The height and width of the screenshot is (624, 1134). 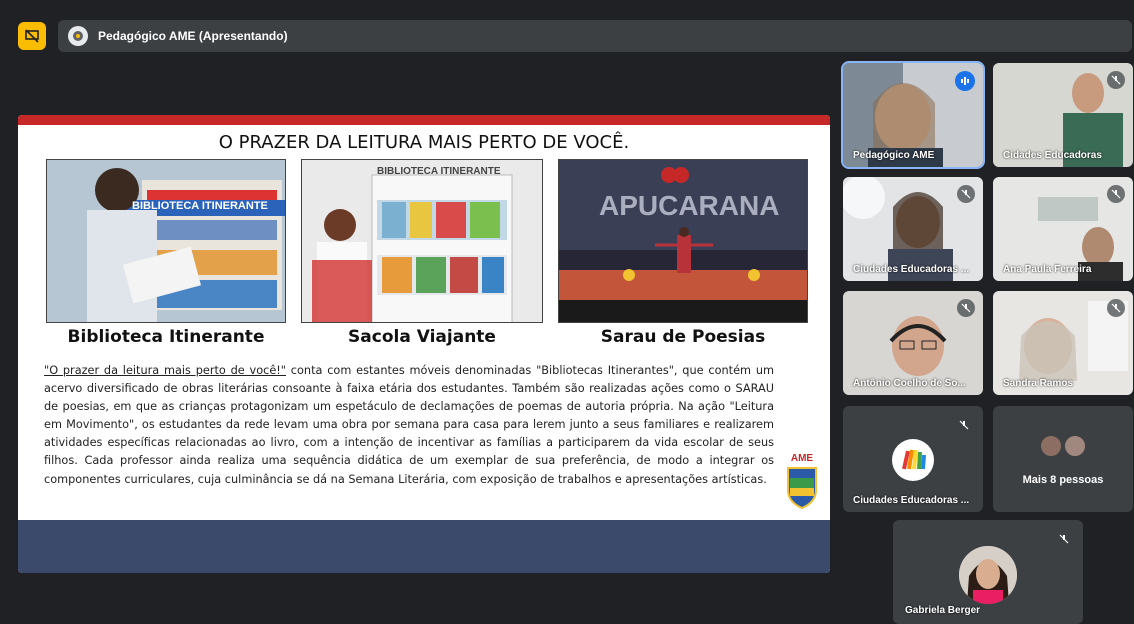 I want to click on more-participants-label: Mais 8 pessoas, so click(x=1063, y=480).